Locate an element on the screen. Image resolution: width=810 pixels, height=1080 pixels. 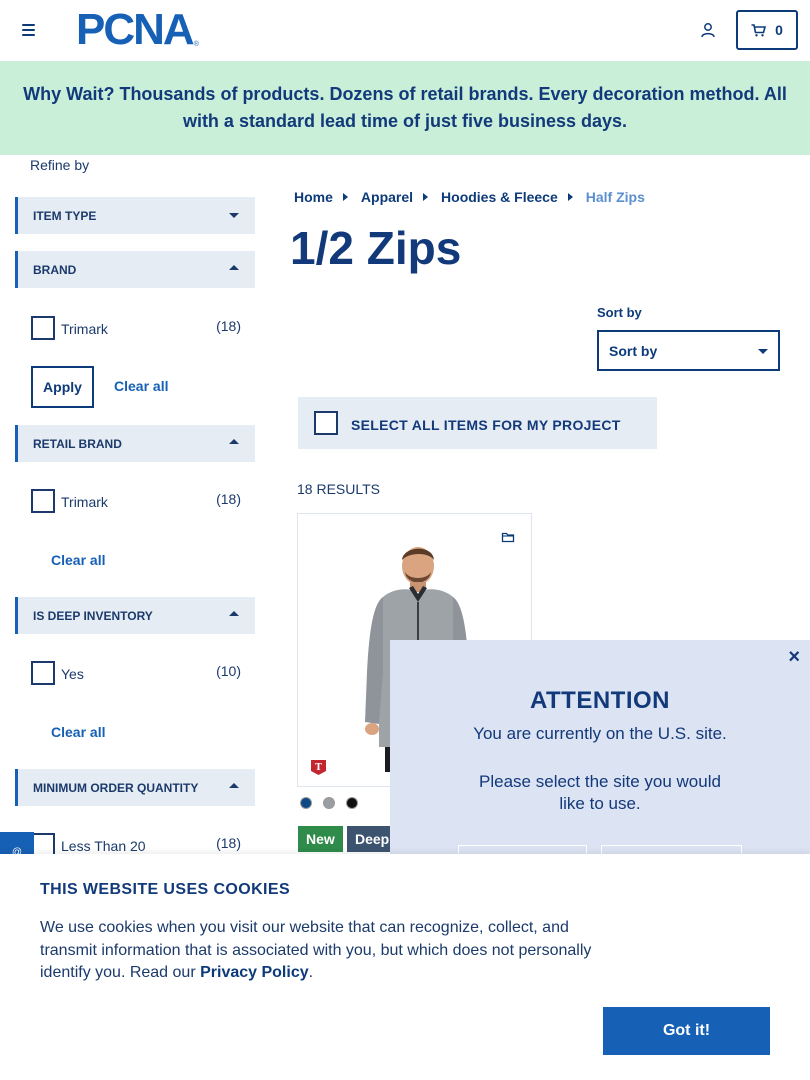
breadcrumb-apparel: Apparel is located at coordinates (387, 197).